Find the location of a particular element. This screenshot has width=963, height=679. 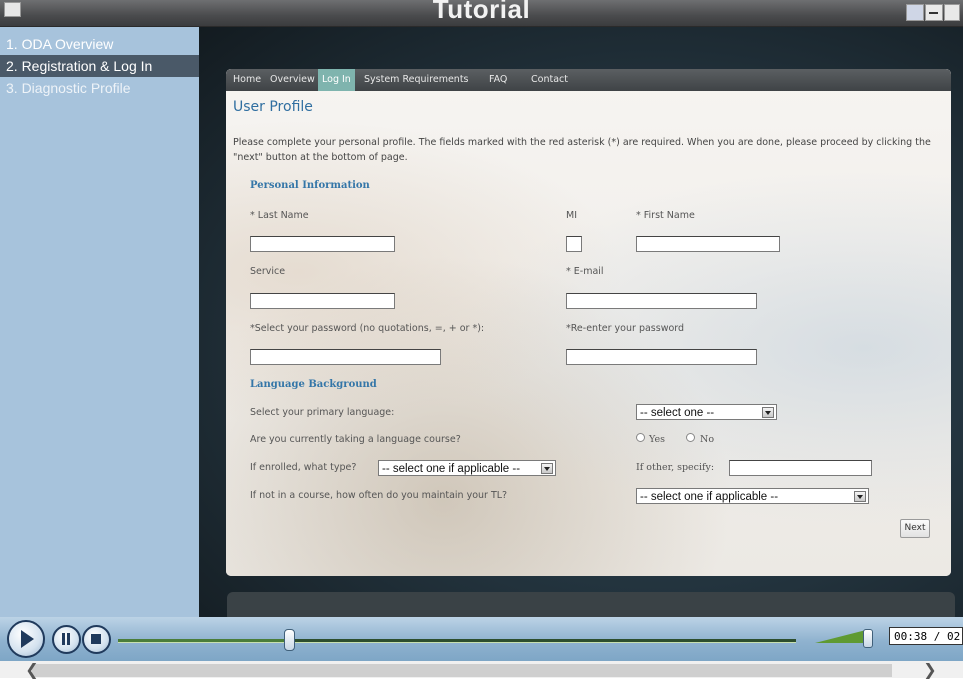

play-button is located at coordinates (26, 639).